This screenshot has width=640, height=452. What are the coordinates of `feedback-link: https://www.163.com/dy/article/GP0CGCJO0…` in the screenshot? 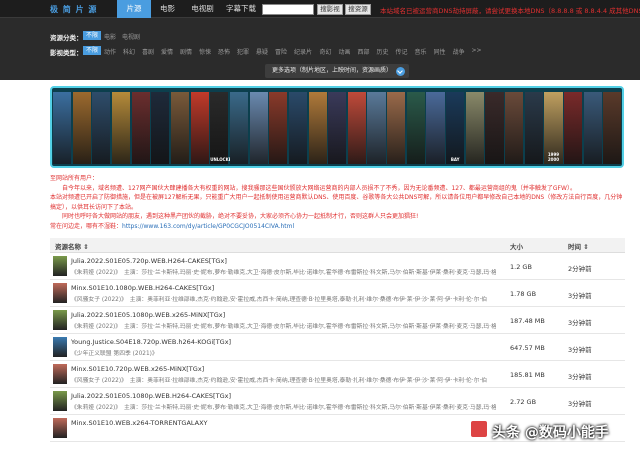 It's located at (208, 226).